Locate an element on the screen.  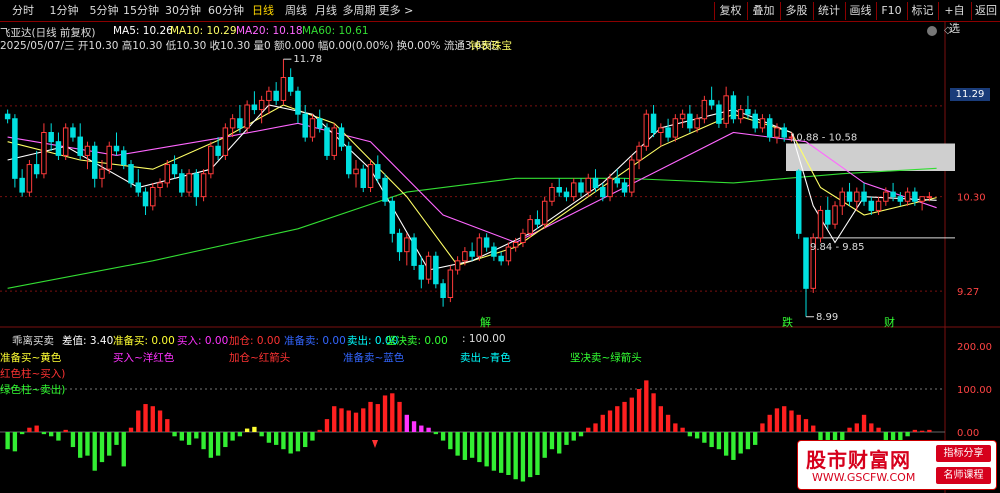
indicator-legend-3: 准备卖~蓝色 is located at coordinates (374, 358).